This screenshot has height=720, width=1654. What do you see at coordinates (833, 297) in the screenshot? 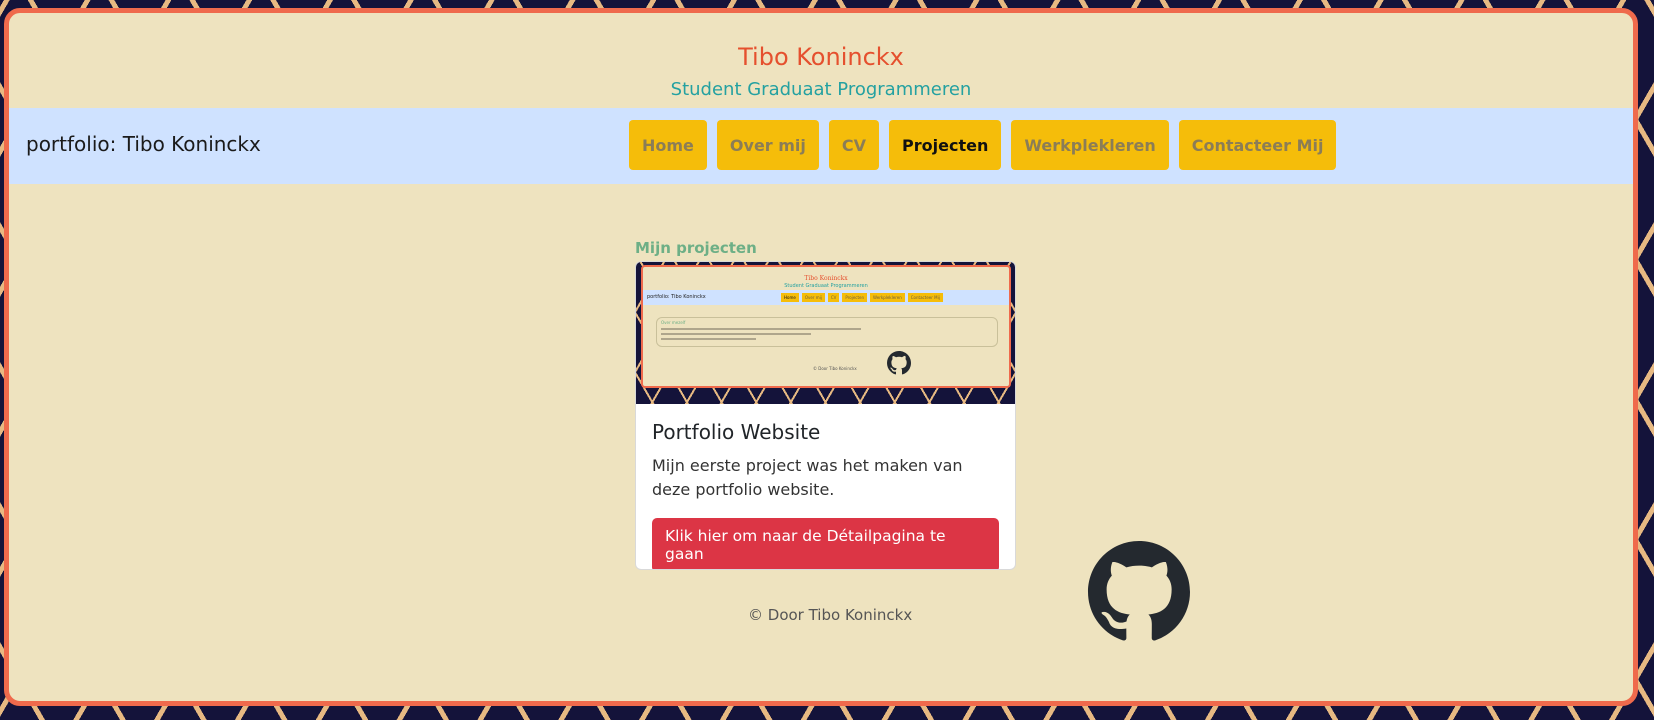
I see `screenshot-nav-item: CV` at bounding box center [833, 297].